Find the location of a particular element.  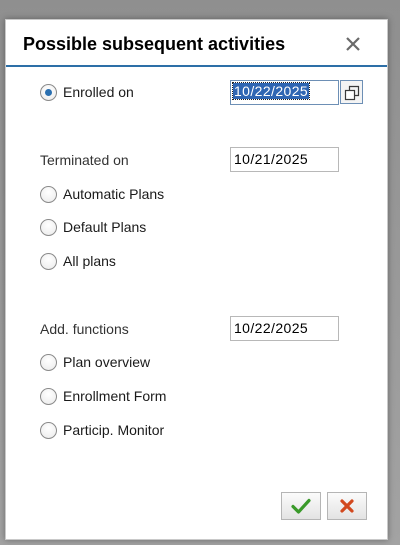

radio-enrollment-form: Enrollment Form is located at coordinates (103, 396).